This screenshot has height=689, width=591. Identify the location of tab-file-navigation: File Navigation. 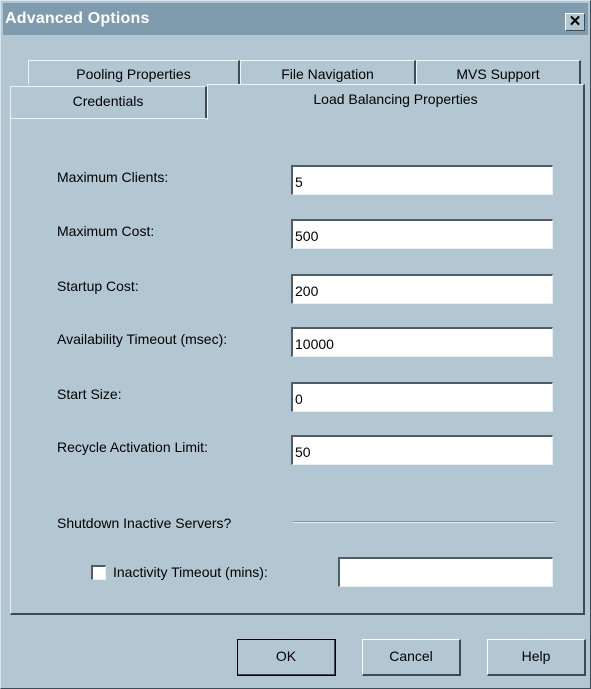
(328, 72).